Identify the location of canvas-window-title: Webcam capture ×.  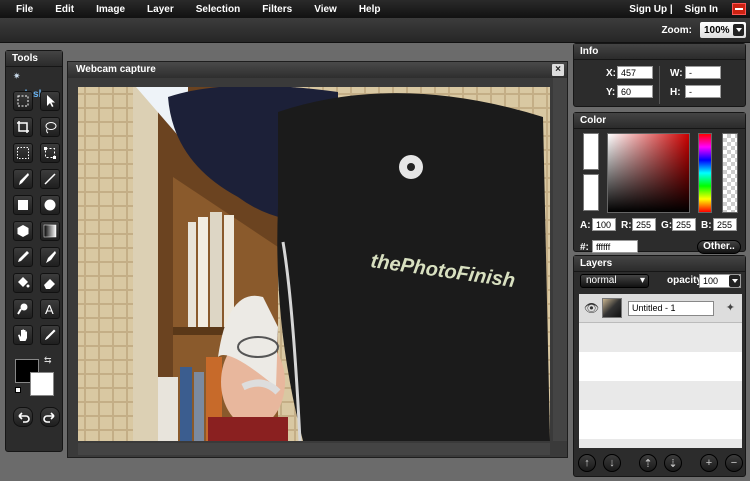
(317, 70).